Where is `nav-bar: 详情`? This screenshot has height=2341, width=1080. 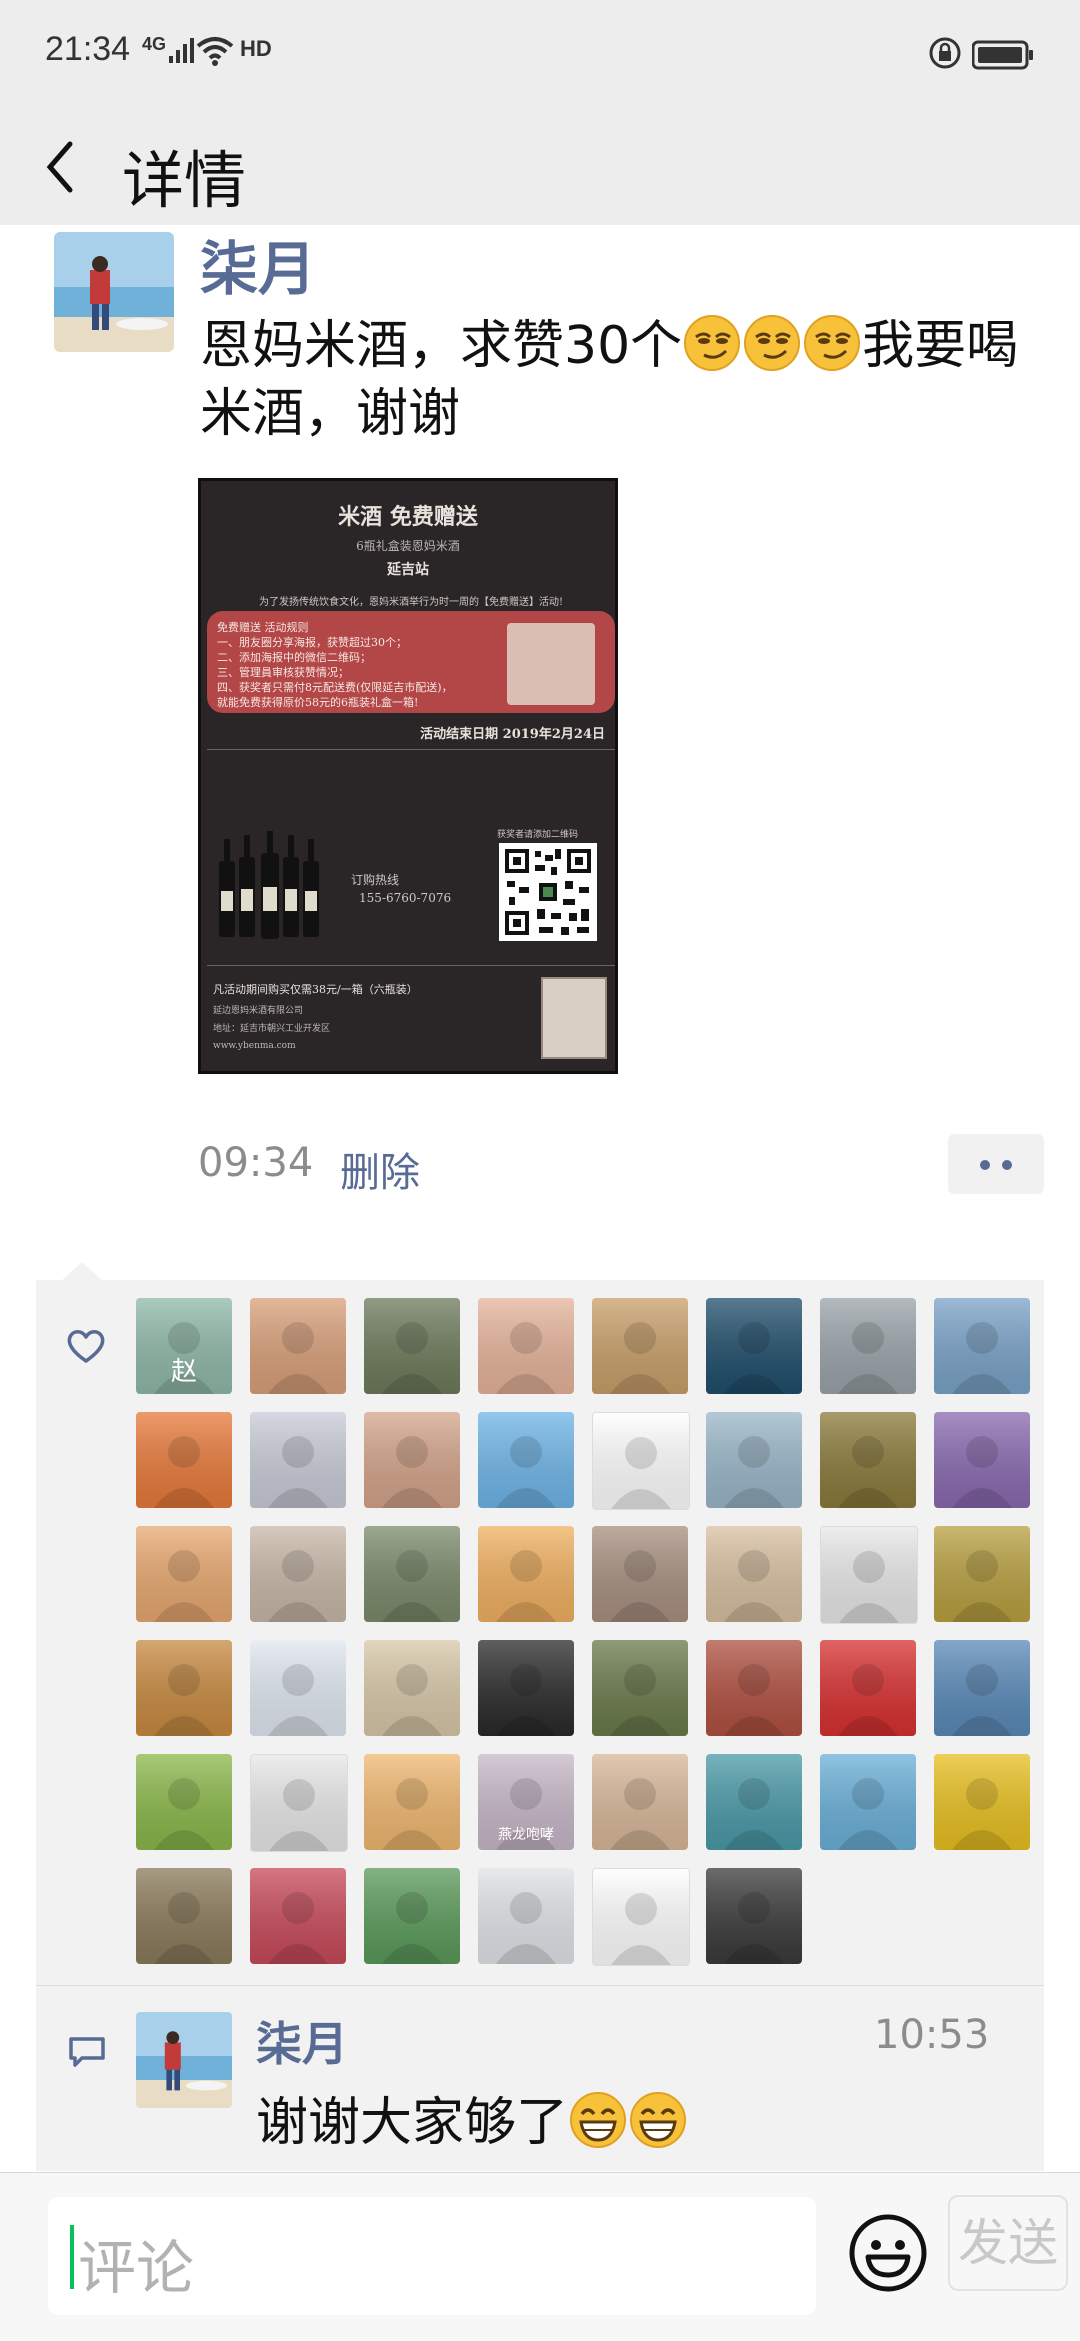
nav-bar: 详情 is located at coordinates (540, 167).